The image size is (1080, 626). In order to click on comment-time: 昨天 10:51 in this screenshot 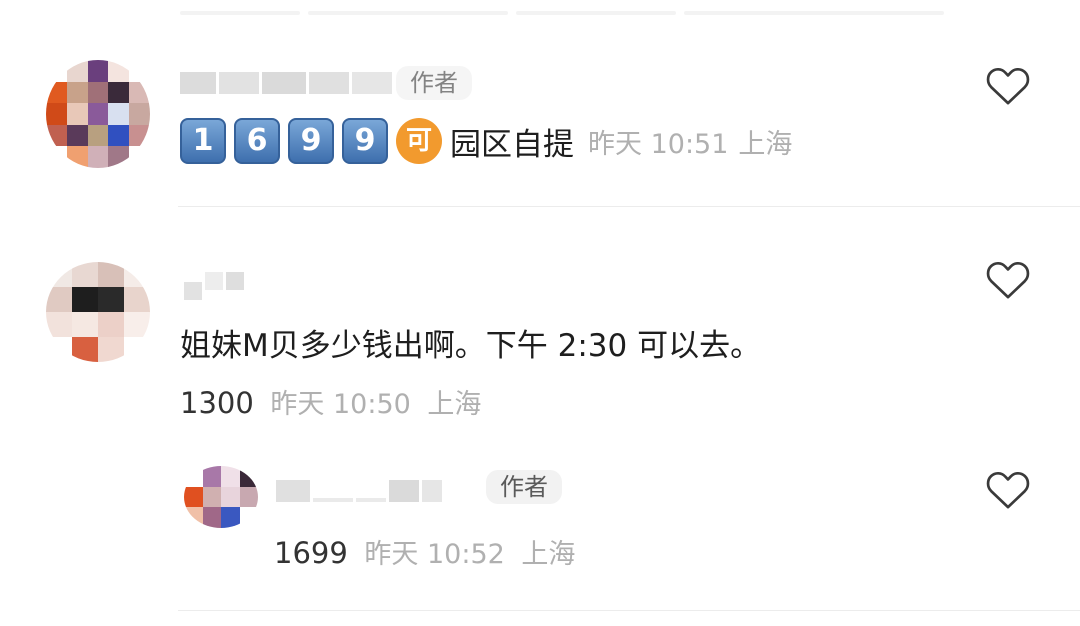, I will do `click(658, 144)`.